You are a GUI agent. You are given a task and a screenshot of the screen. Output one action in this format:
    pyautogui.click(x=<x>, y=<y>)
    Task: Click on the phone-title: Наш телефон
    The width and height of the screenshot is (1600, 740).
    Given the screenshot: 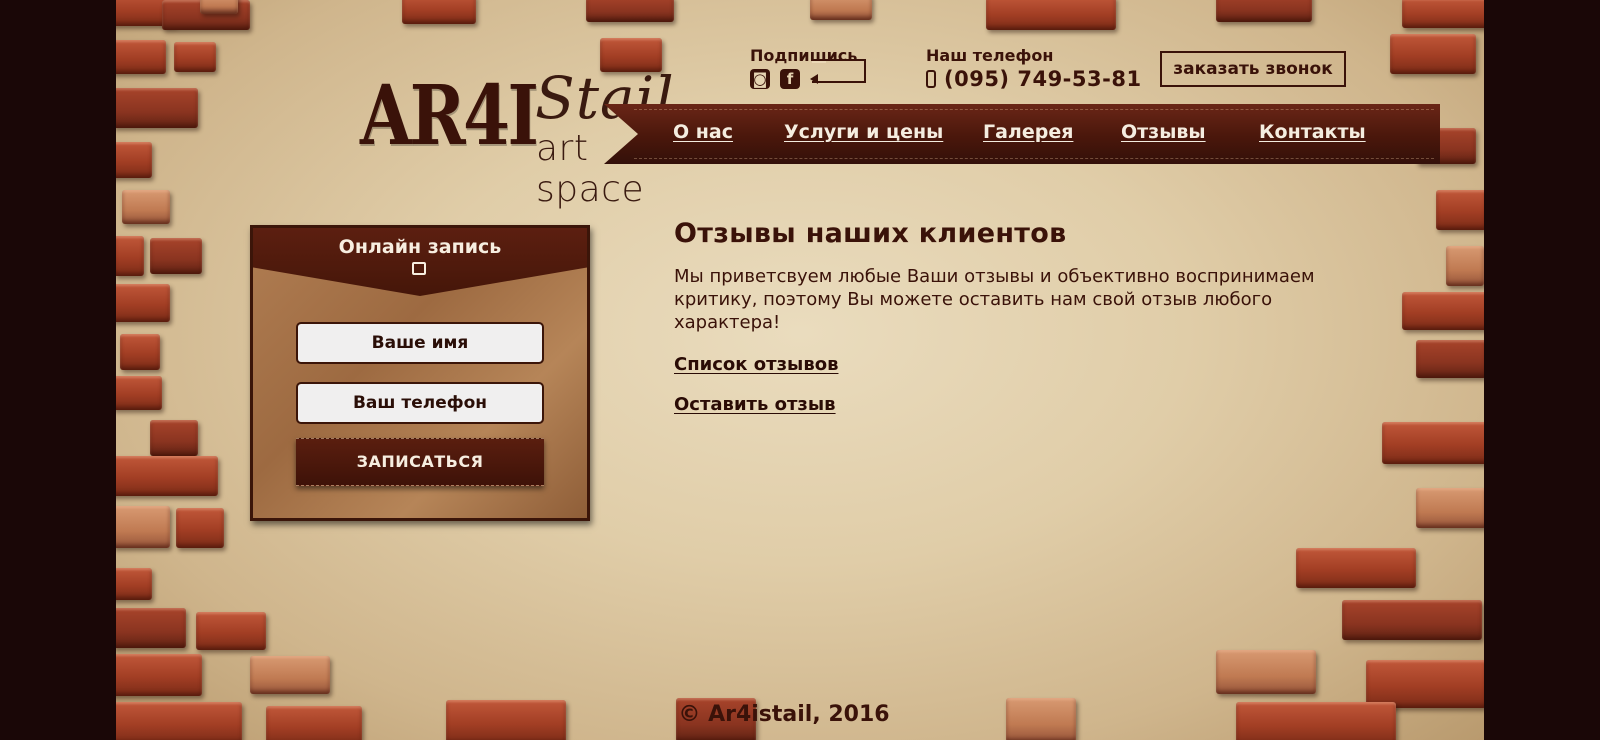 What is the action you would take?
    pyautogui.click(x=990, y=55)
    